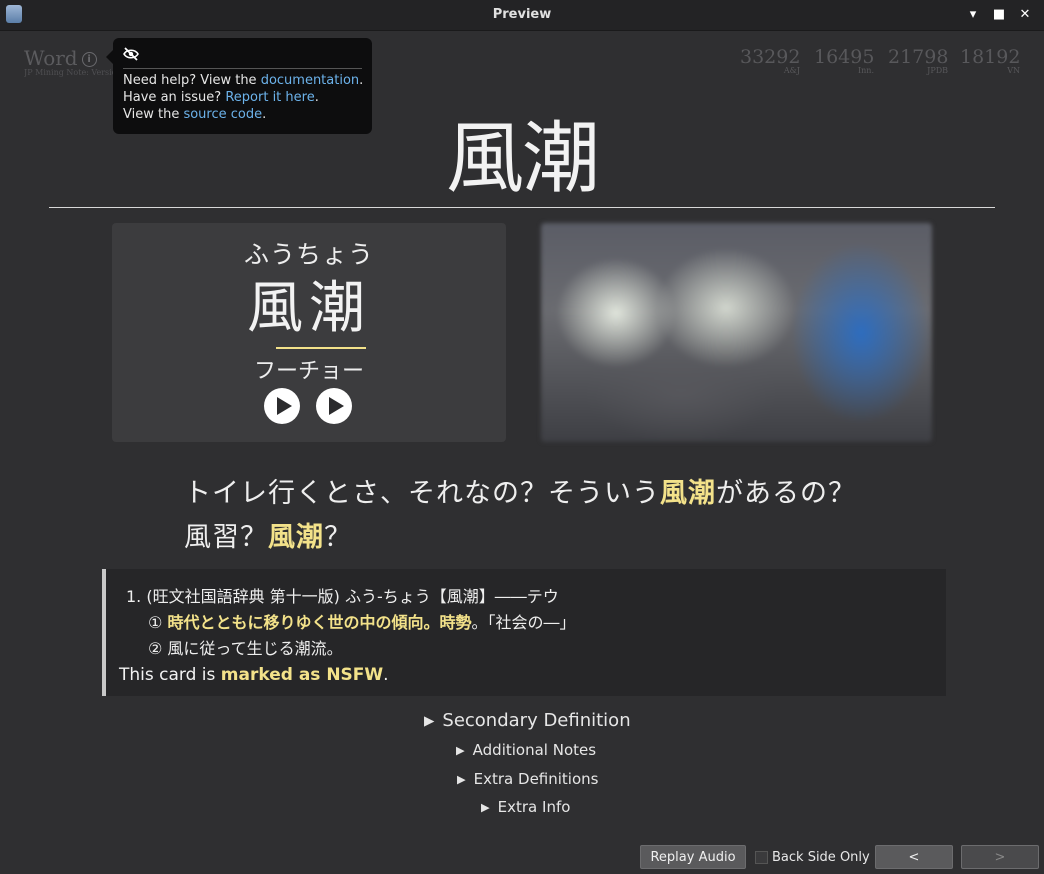  I want to click on definition-text: 。「社会の―」, so click(523, 622).